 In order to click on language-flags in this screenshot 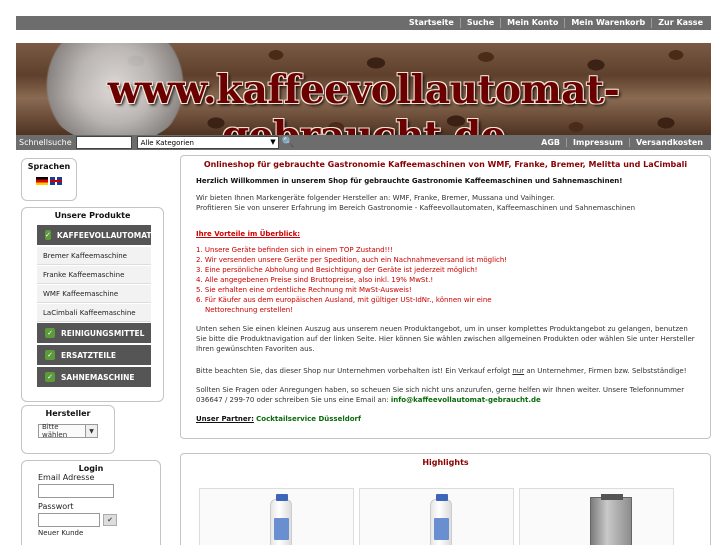, I will do `click(49, 181)`.